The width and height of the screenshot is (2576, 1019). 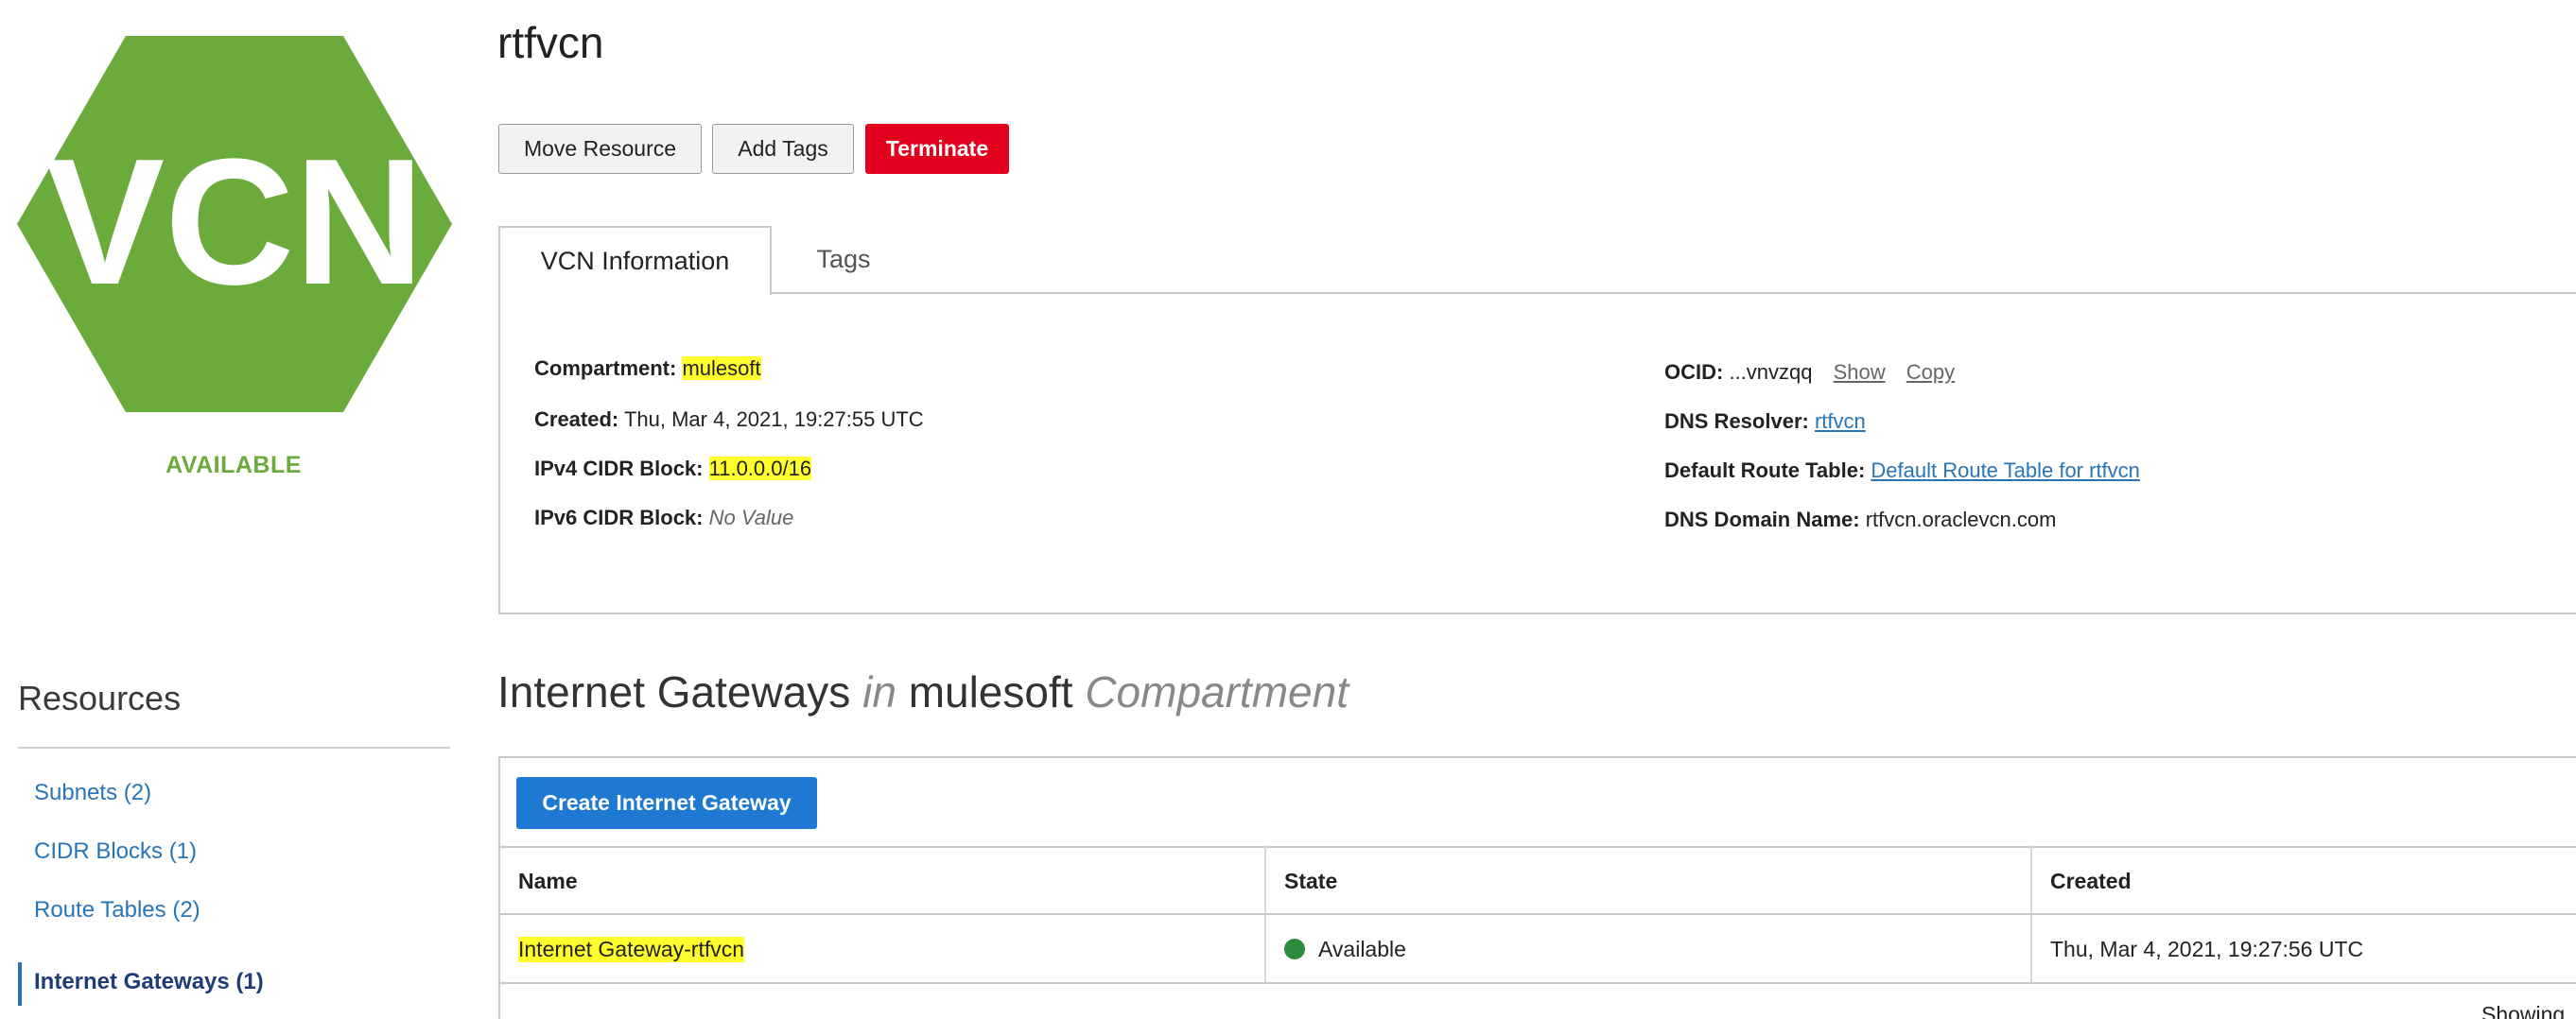 I want to click on created-value: Thu, Mar 4, 2021, 19:27:55 UTC, so click(x=773, y=419).